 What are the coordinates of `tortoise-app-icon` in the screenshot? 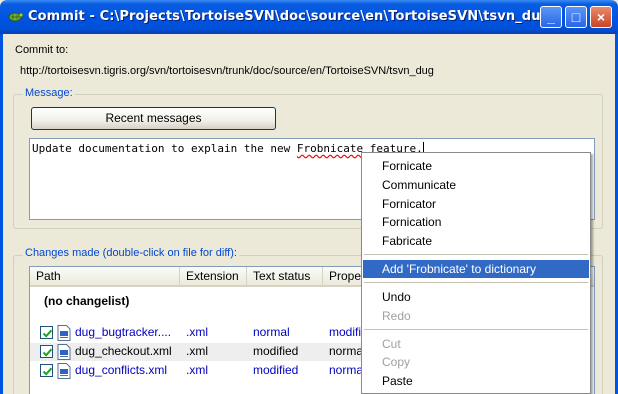 It's located at (15, 17).